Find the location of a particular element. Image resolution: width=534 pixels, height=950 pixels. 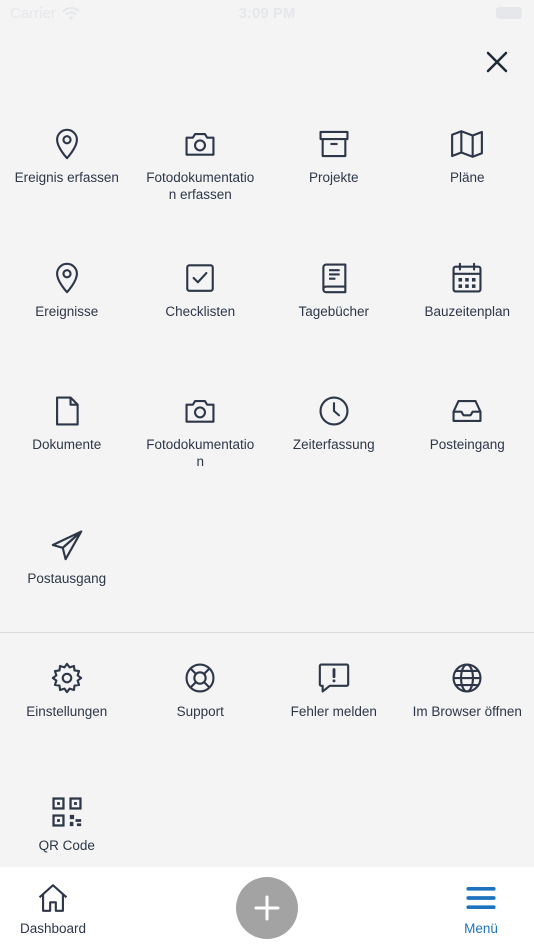

menu-item-label: Fotodokumentation is located at coordinates (200, 453).